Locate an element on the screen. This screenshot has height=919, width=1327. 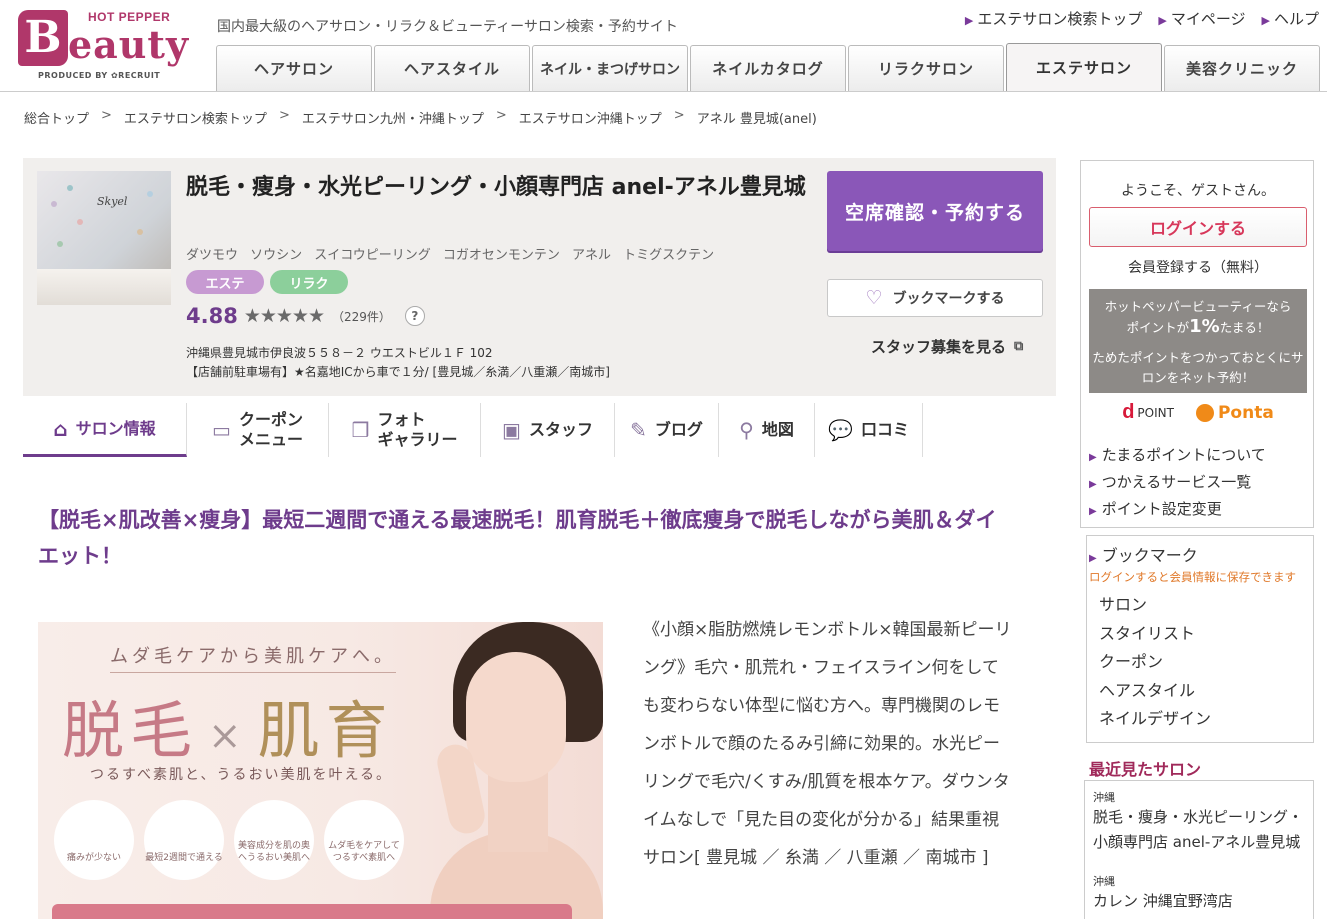
tab-hair-style: ヘアスタイル is located at coordinates (452, 68).